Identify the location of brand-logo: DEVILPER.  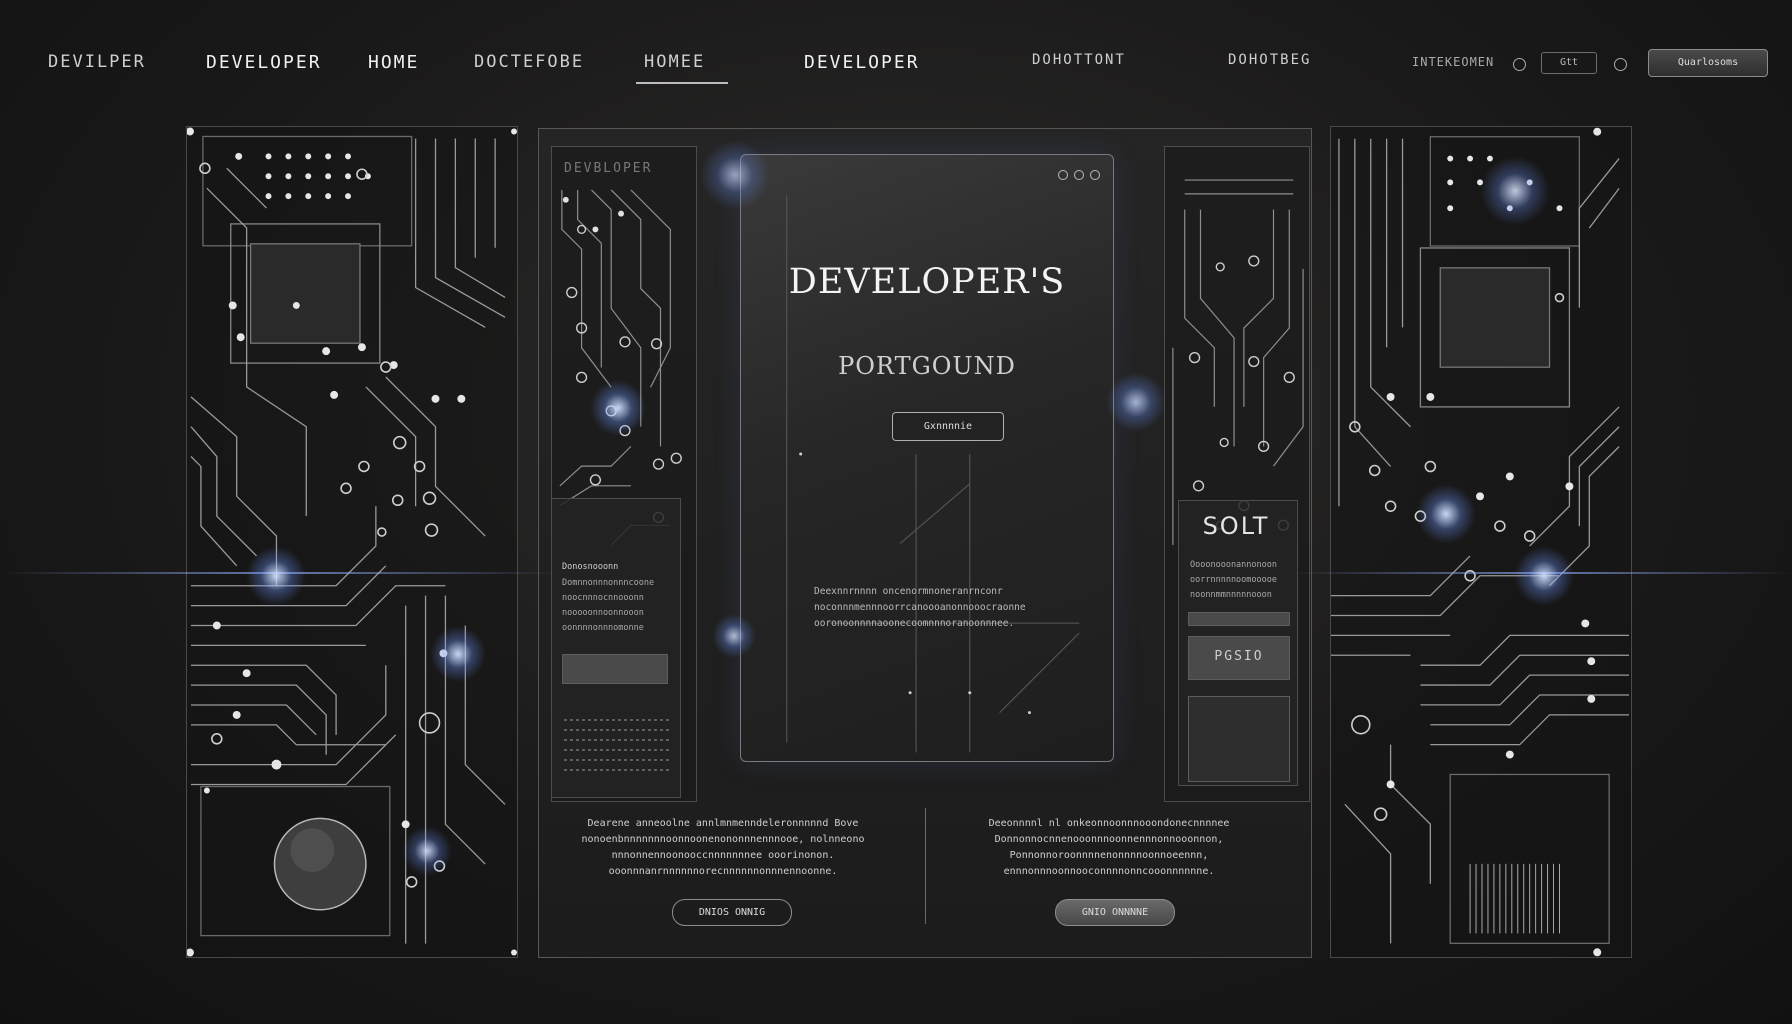
(97, 62).